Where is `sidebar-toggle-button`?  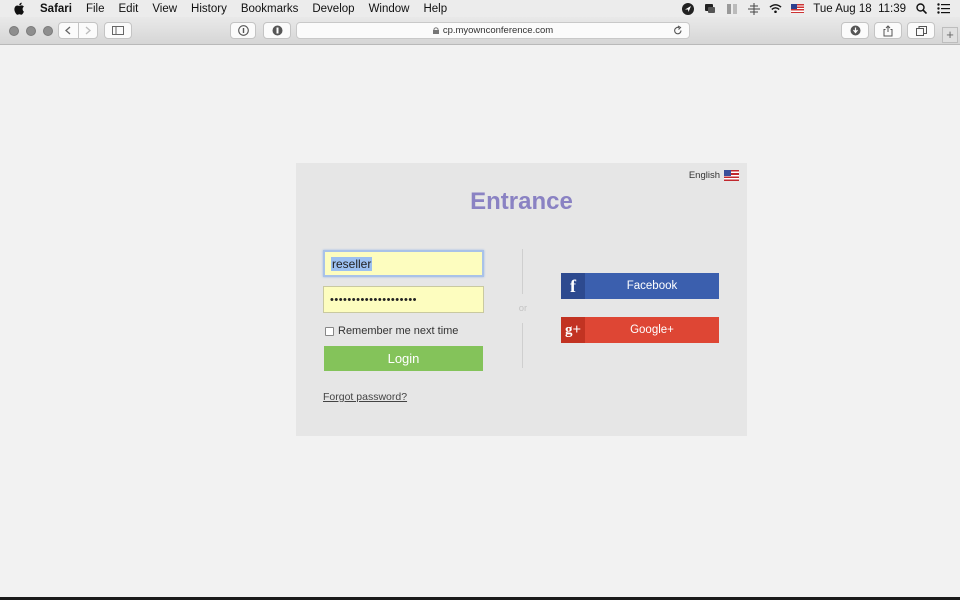
sidebar-toggle-button is located at coordinates (118, 30).